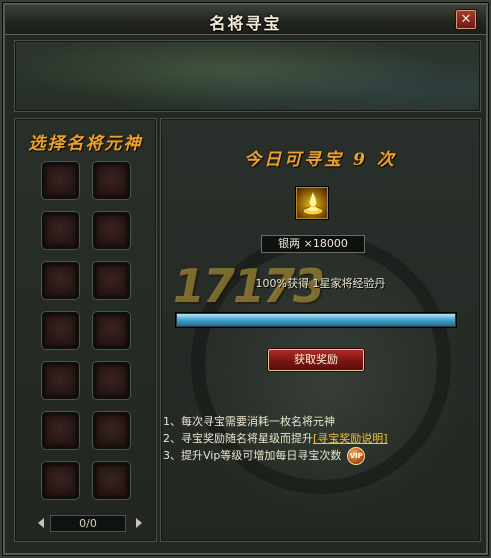  I want to click on rule-text: 提升Vip等级可增加每日寻宝次数, so click(261, 455).